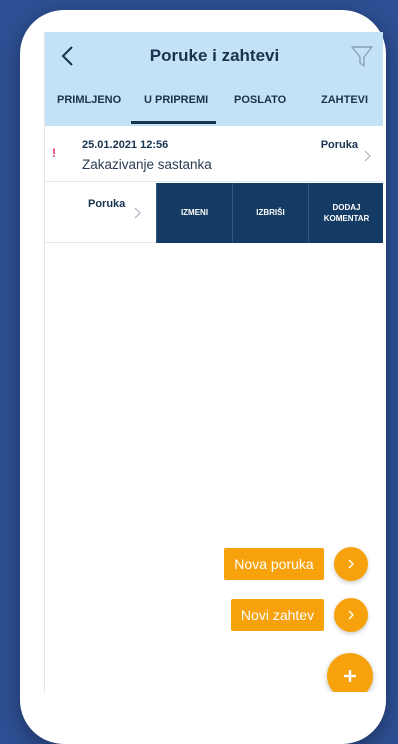 The width and height of the screenshot is (398, 744). Describe the element at coordinates (125, 145) in the screenshot. I see `message-date: 25.01.2021 12:56` at that location.